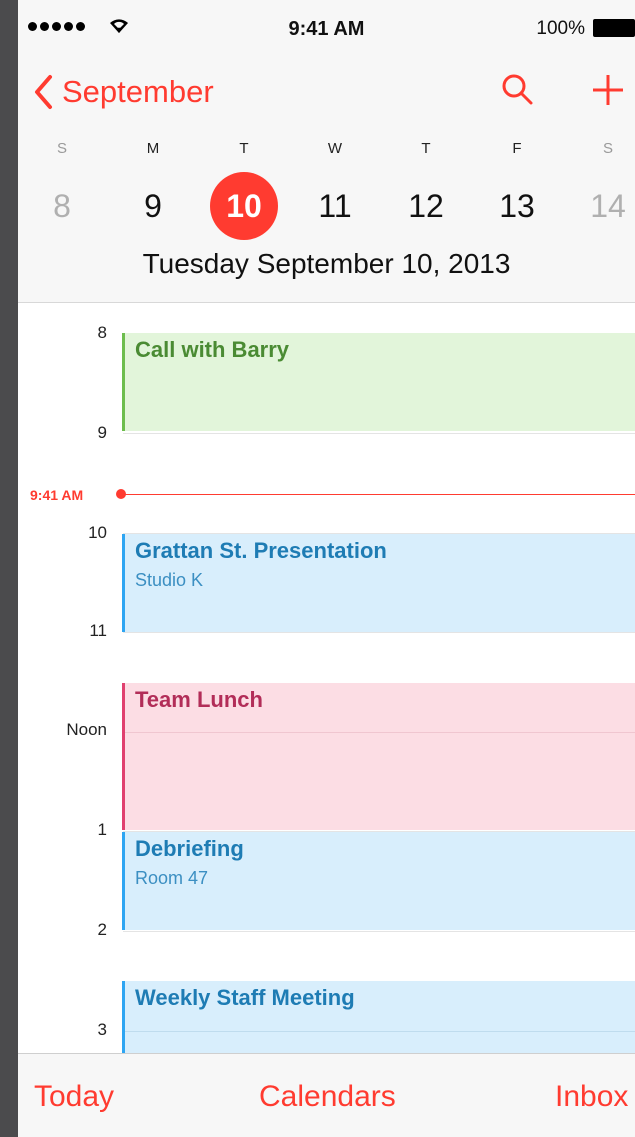  Describe the element at coordinates (199, 699) in the screenshot. I see `event-title: Team Lunch` at that location.